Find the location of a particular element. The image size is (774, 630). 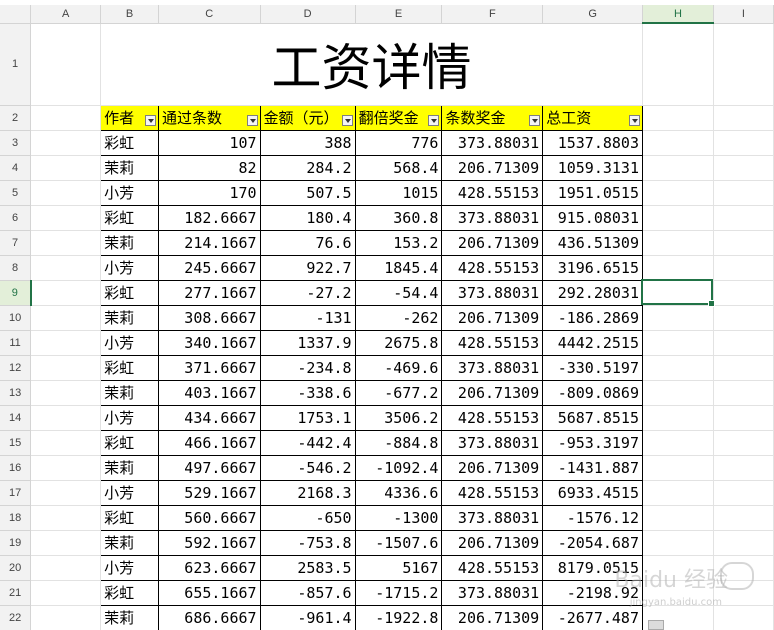

cell-h15 is located at coordinates (678, 443).